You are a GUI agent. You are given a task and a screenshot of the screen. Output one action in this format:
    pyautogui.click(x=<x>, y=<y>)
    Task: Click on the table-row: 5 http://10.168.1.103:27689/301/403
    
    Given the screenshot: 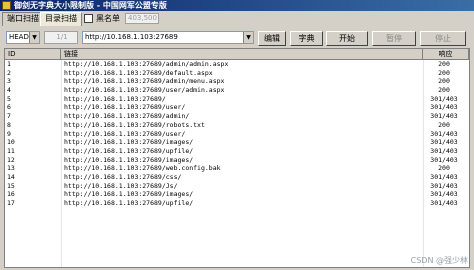 What is the action you would take?
    pyautogui.click(x=237, y=99)
    